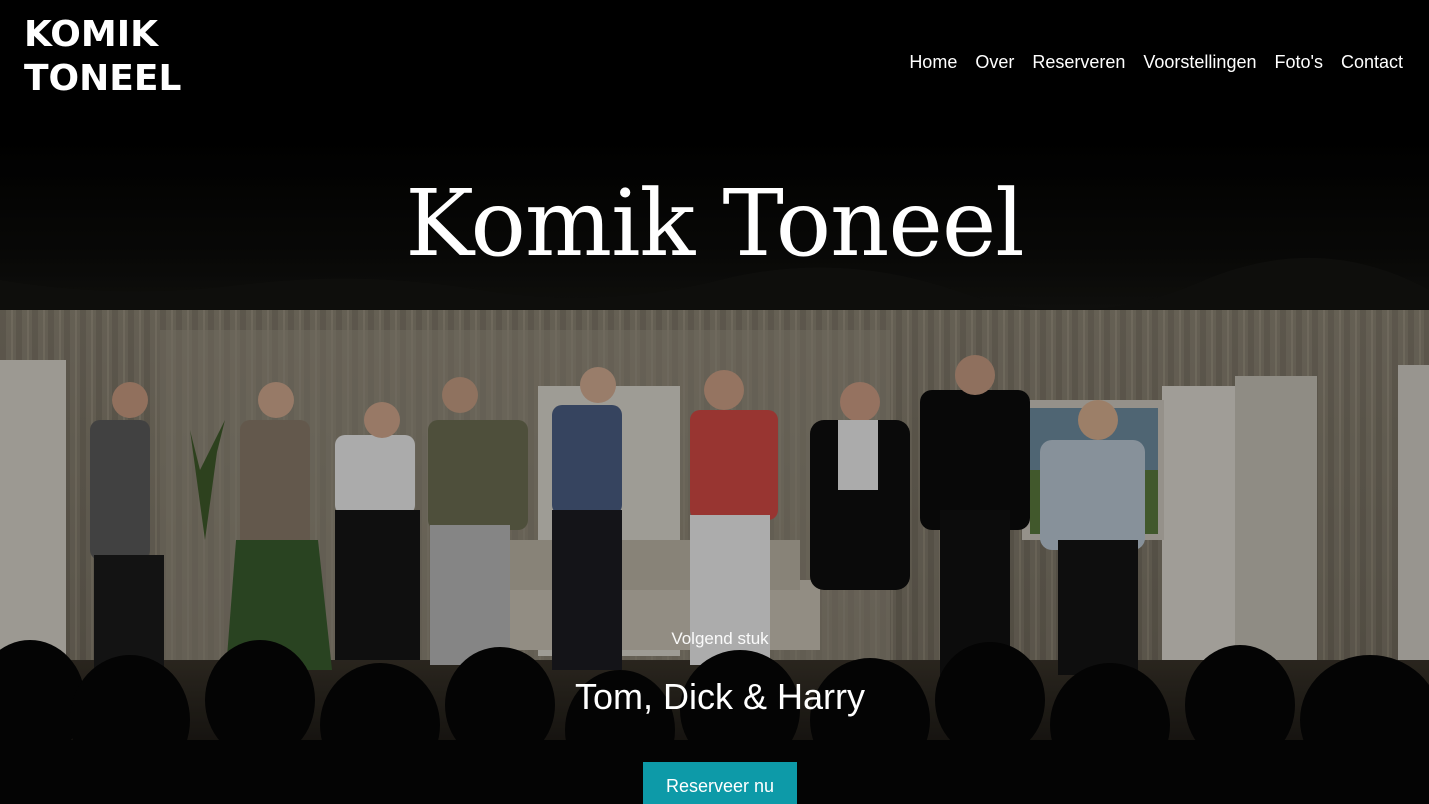 The image size is (1429, 804). I want to click on reserve-button: Reserveer nu, so click(720, 783).